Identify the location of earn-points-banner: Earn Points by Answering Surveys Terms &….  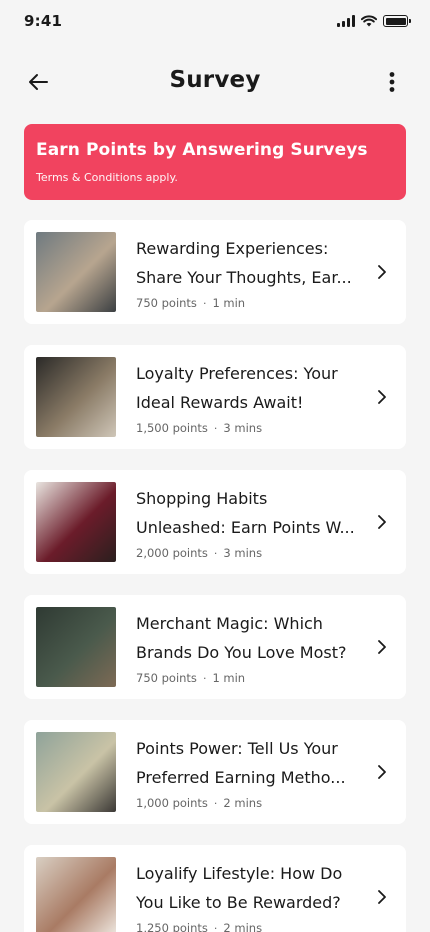
(215, 162).